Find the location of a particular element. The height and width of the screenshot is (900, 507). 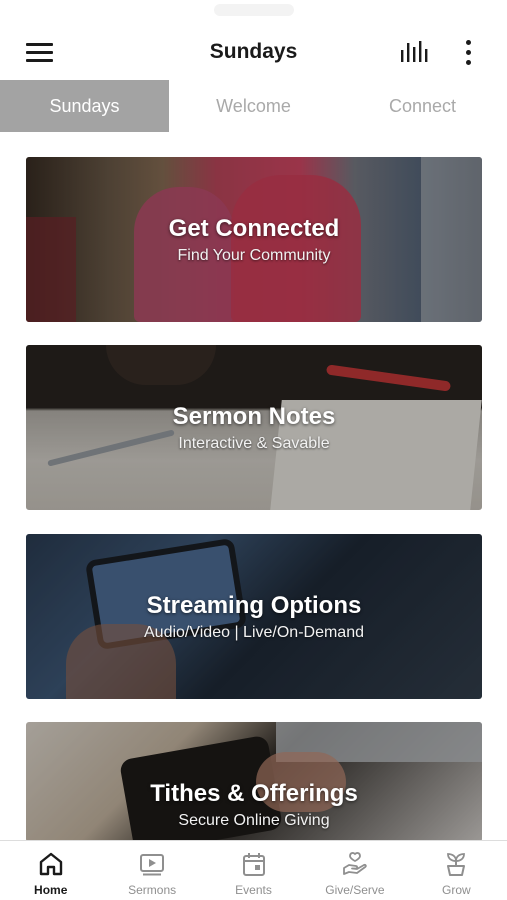

card-title: Get Connected is located at coordinates (254, 228).